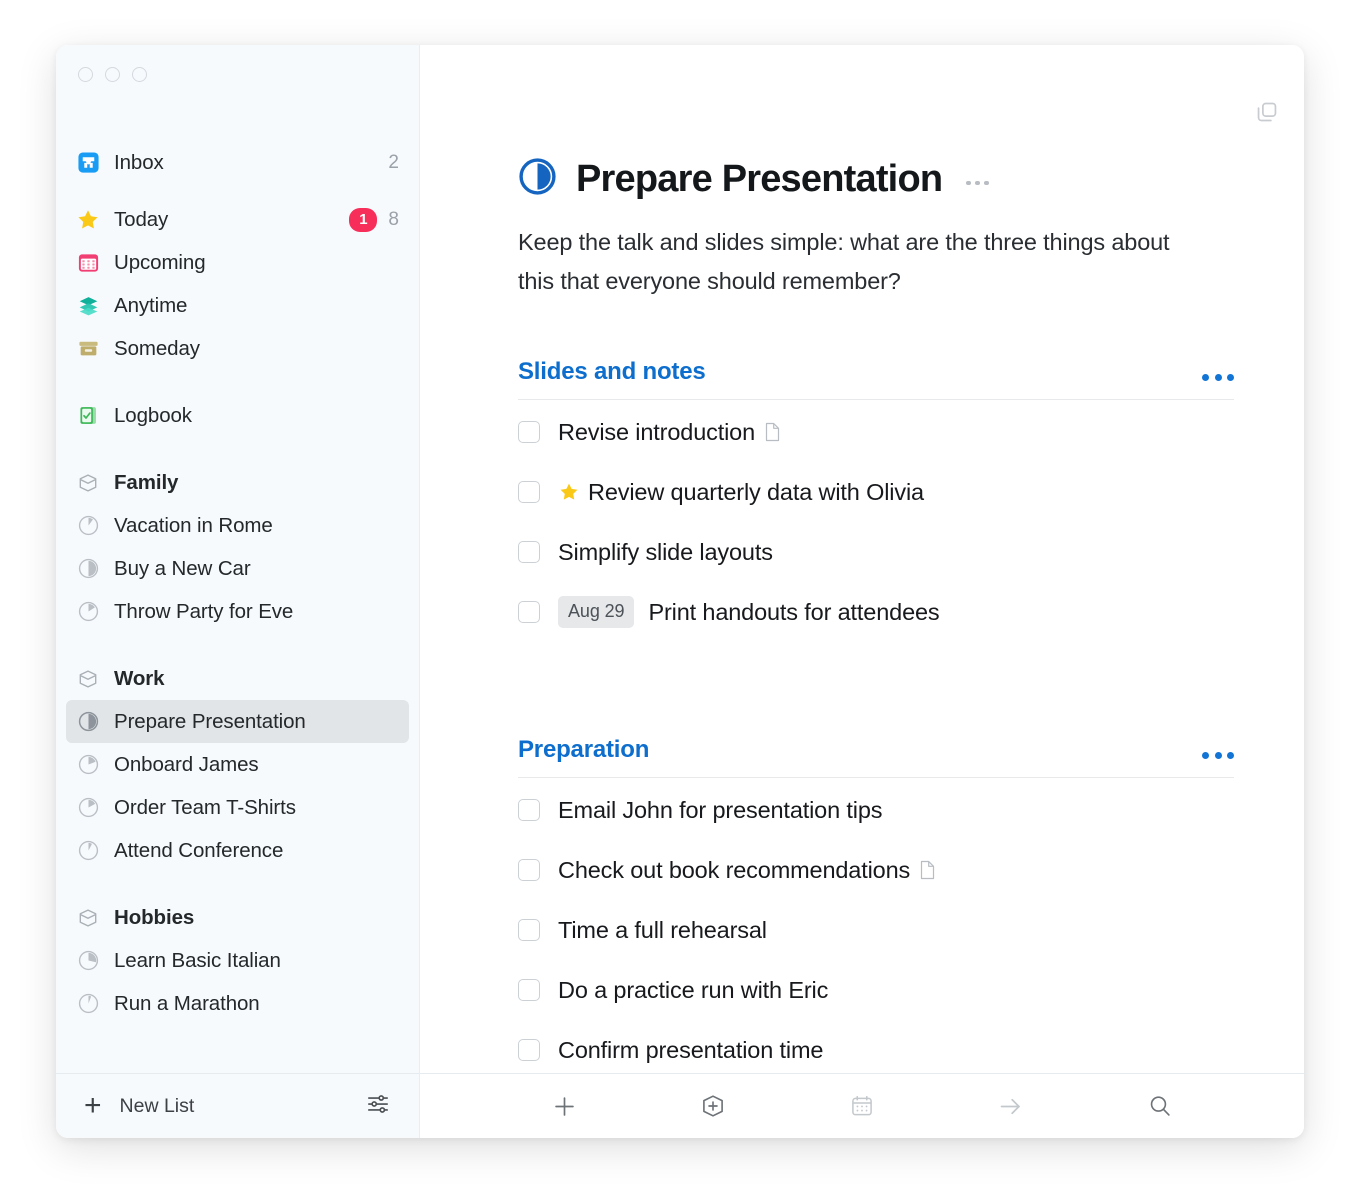 This screenshot has height=1204, width=1360. What do you see at coordinates (199, 850) in the screenshot?
I see `sidebar-item-label: Attend Conference` at bounding box center [199, 850].